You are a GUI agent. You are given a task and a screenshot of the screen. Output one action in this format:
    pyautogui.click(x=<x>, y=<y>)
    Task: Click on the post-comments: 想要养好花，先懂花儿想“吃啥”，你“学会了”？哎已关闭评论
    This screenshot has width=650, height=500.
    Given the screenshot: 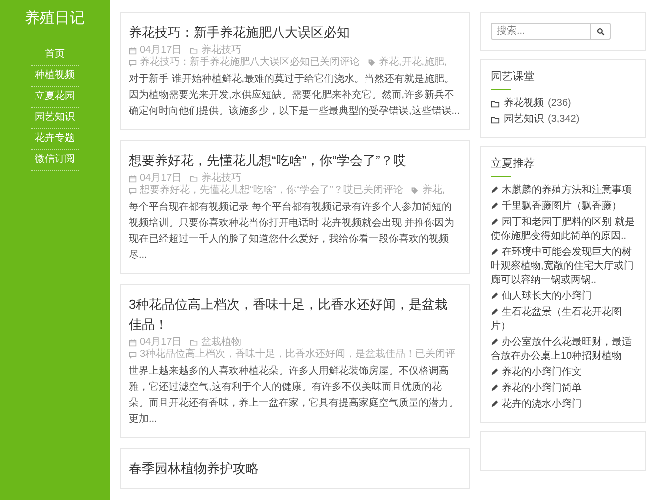 What is the action you would take?
    pyautogui.click(x=272, y=191)
    